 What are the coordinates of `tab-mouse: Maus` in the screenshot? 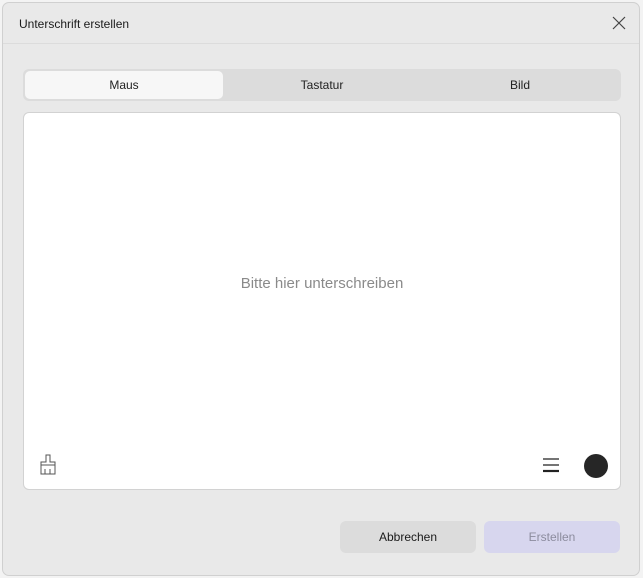 It's located at (124, 85).